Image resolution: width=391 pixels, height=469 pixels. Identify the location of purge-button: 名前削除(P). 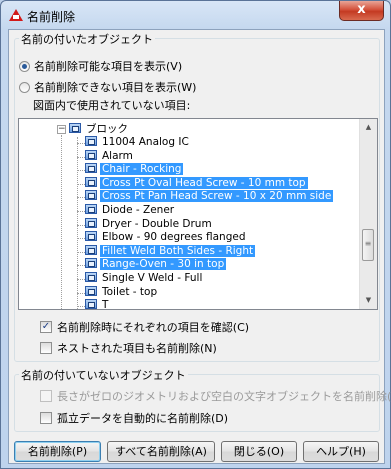
(57, 451).